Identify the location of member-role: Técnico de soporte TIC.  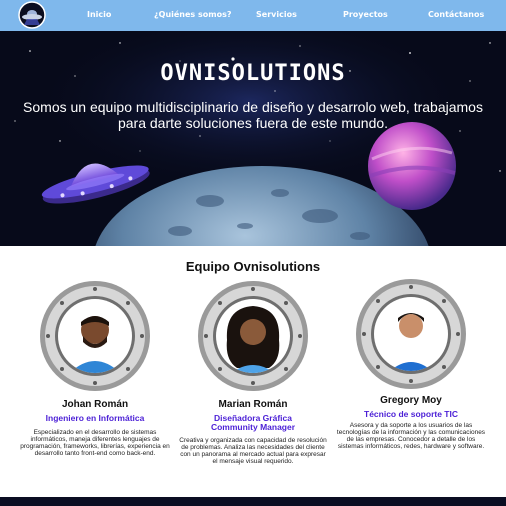
(411, 414).